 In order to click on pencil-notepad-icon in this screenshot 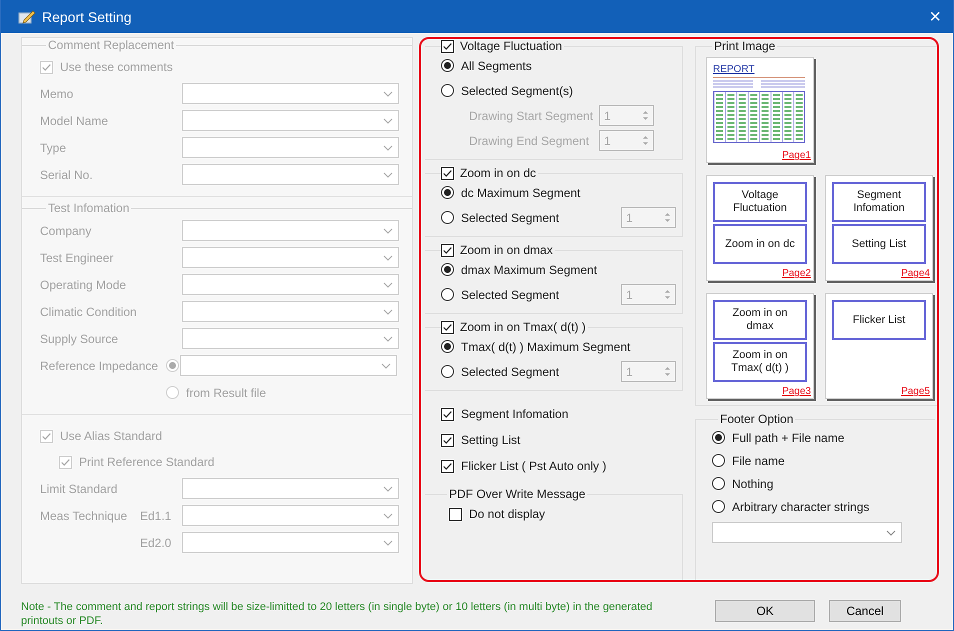, I will do `click(27, 17)`.